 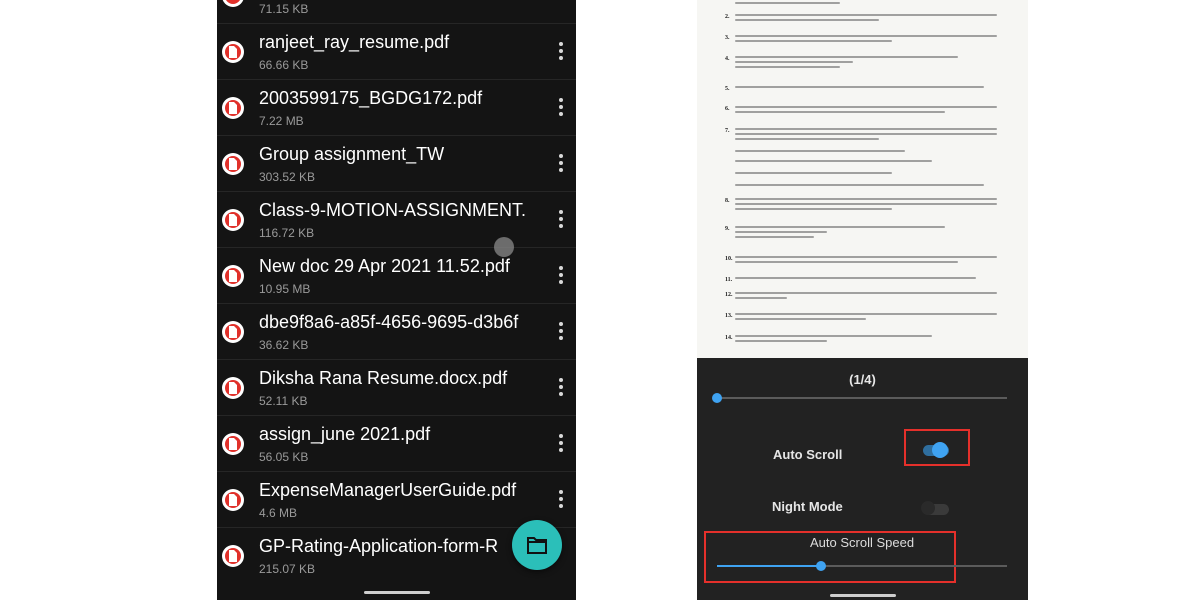 What do you see at coordinates (937, 447) in the screenshot?
I see `highlight-box-auto-scroll` at bounding box center [937, 447].